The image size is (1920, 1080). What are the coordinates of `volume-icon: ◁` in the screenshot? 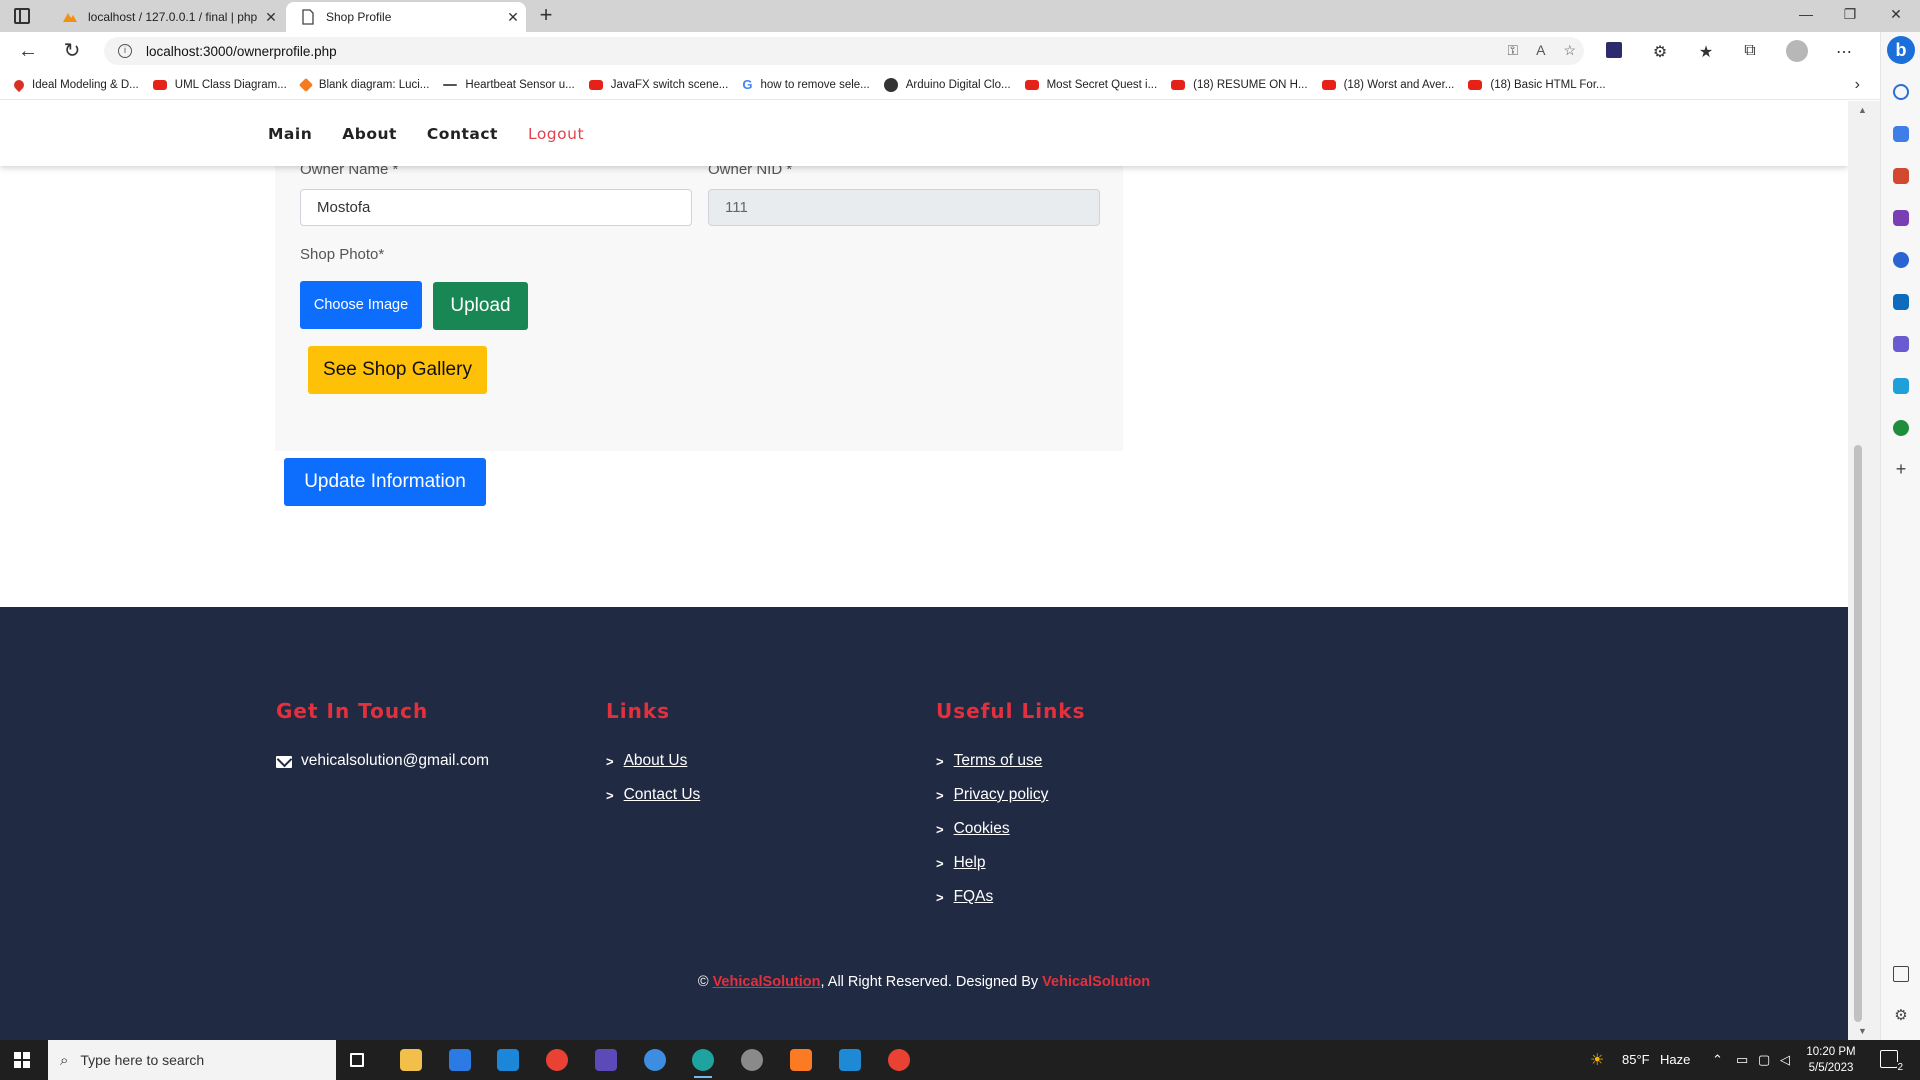 It's located at (1785, 1060).